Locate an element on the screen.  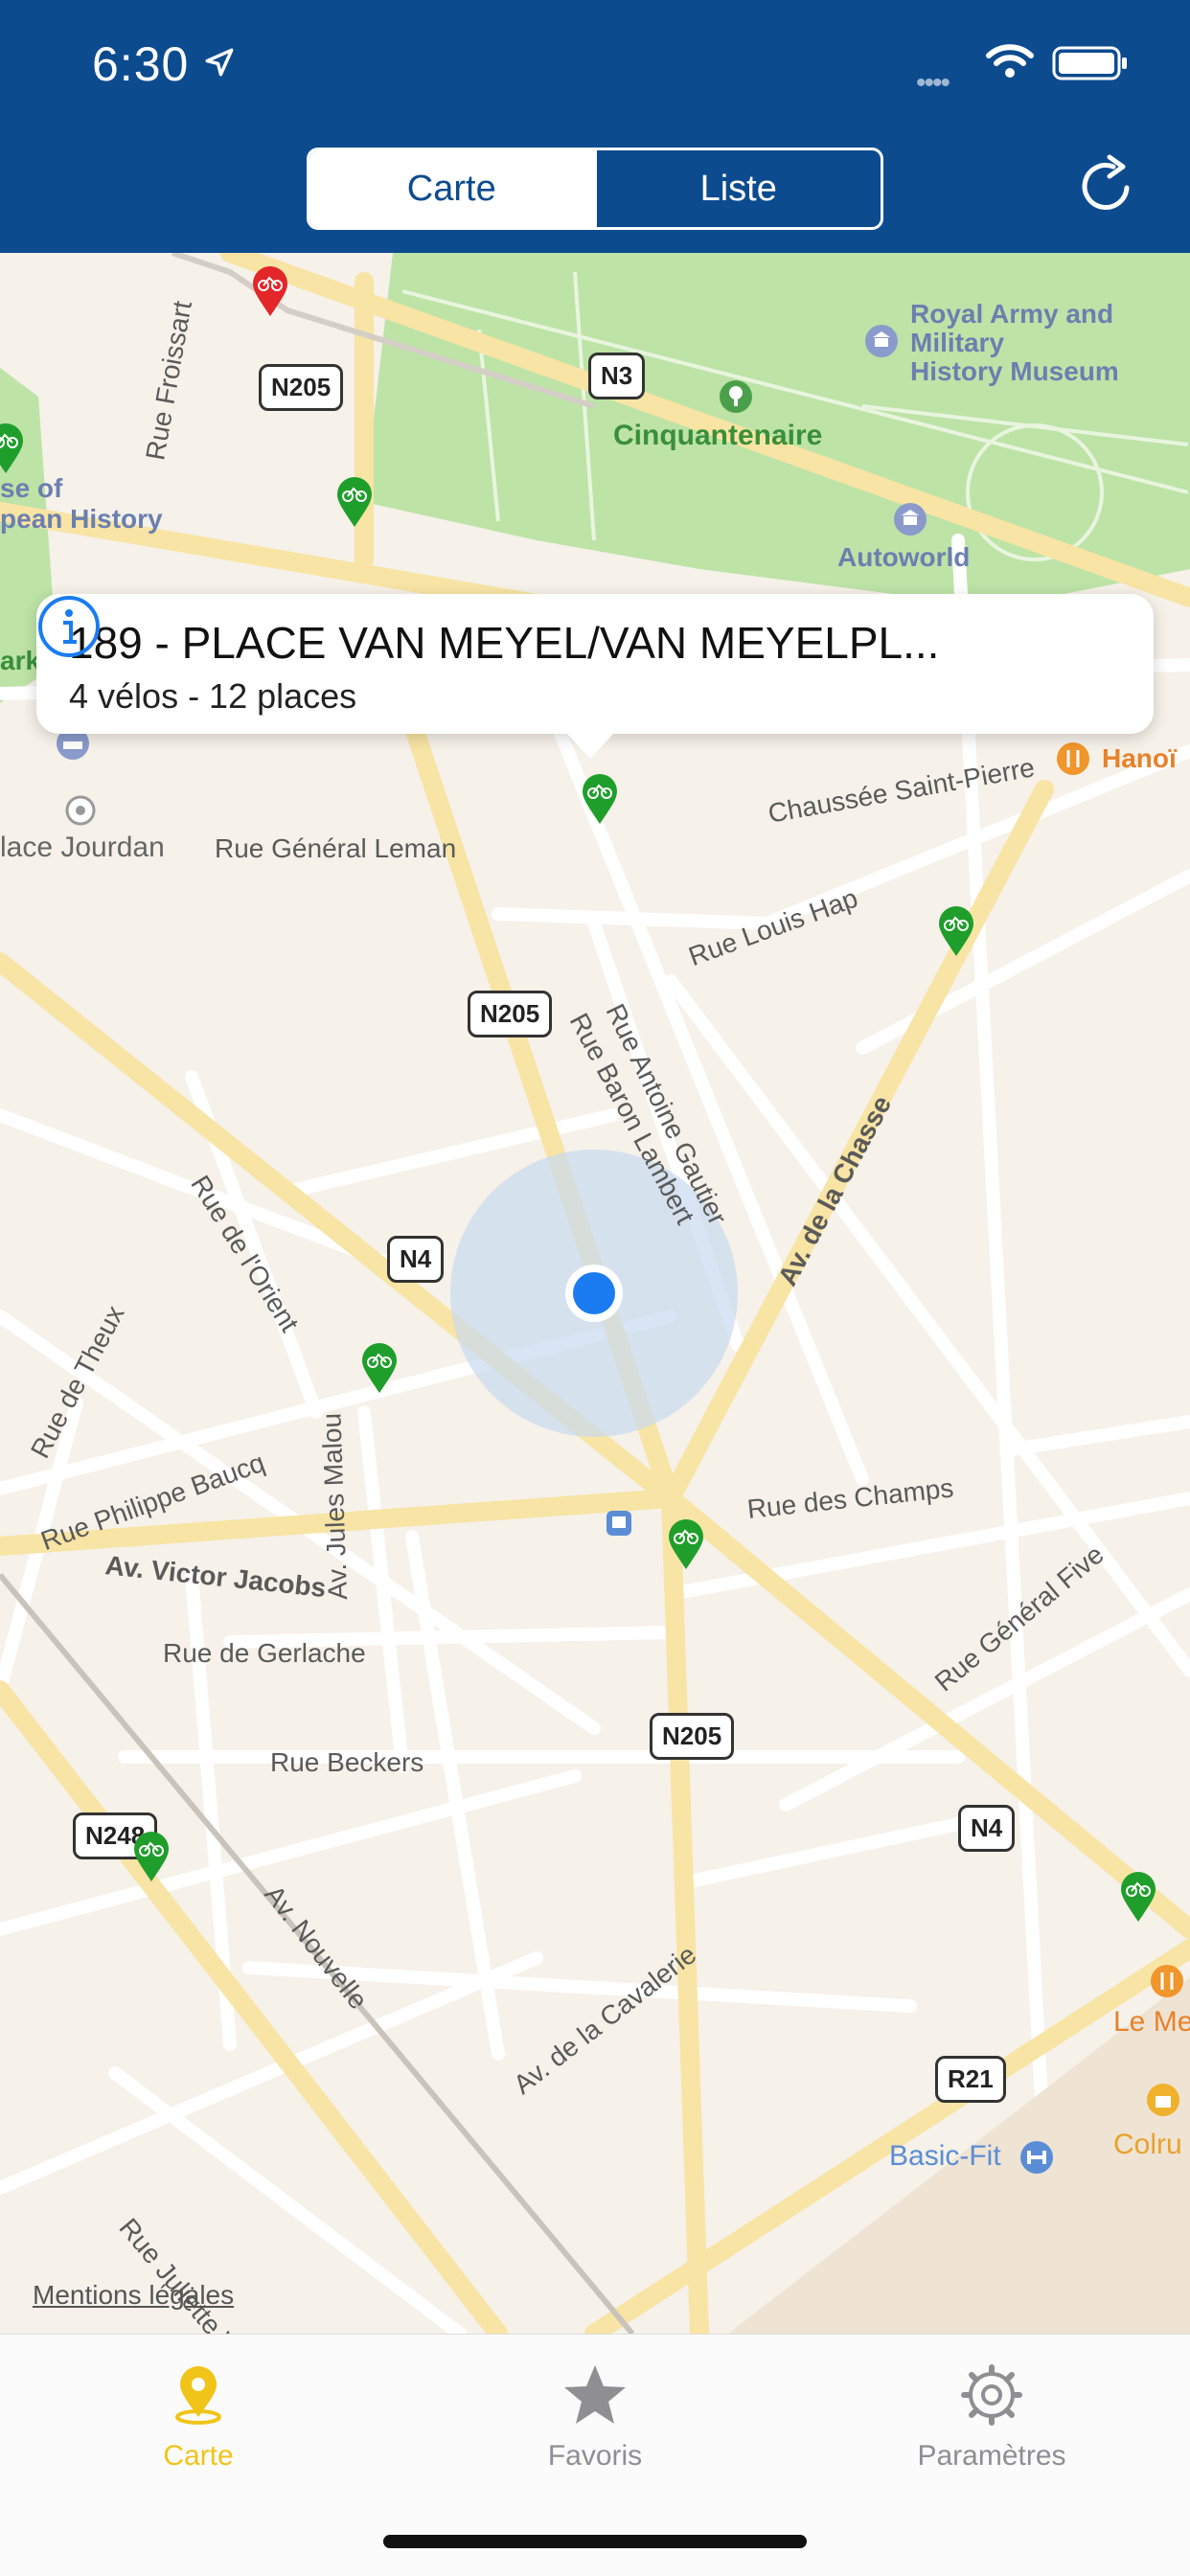
bike-station-pin-selected is located at coordinates (600, 799).